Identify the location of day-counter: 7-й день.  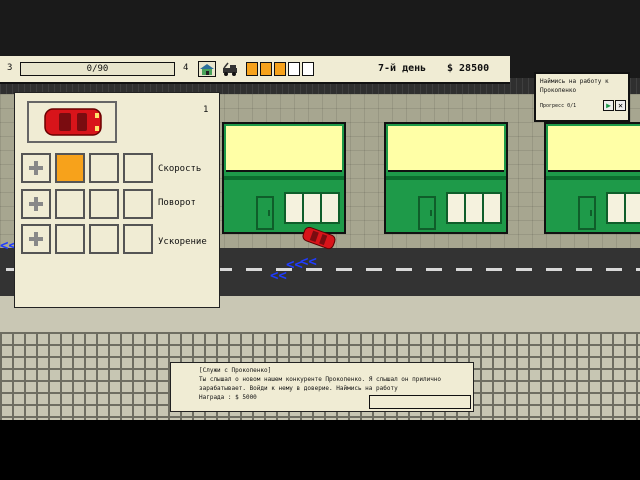
(402, 68).